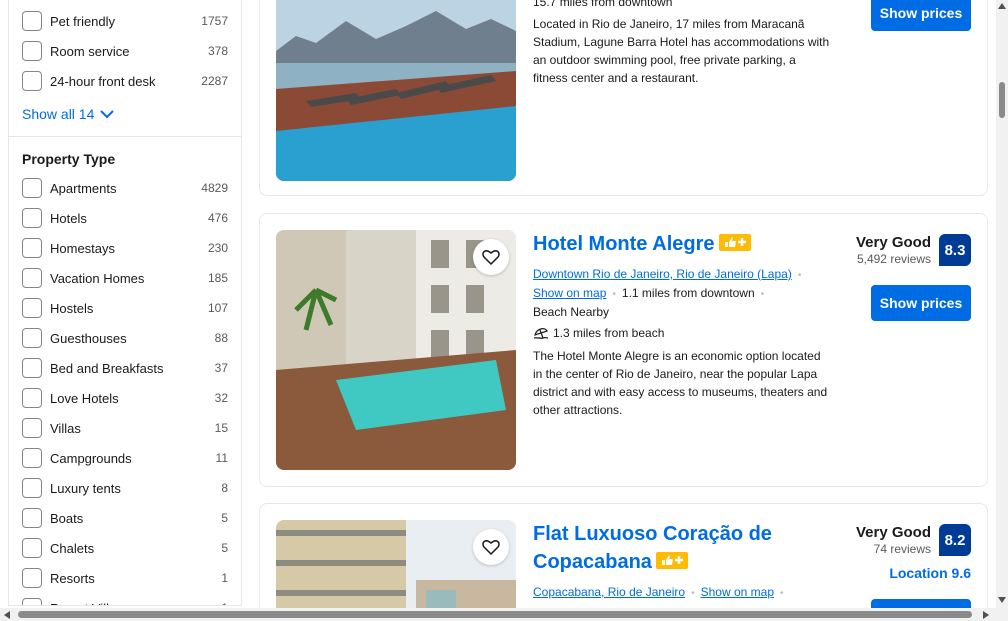  What do you see at coordinates (125, 51) in the screenshot?
I see `filter-room-service: Room service 378` at bounding box center [125, 51].